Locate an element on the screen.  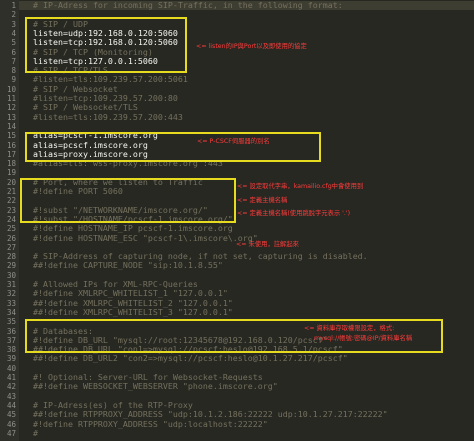
database-annotation-line2: mysql://帳號:密碼@IP/資料庫名稱 is located at coordinates (363, 338).